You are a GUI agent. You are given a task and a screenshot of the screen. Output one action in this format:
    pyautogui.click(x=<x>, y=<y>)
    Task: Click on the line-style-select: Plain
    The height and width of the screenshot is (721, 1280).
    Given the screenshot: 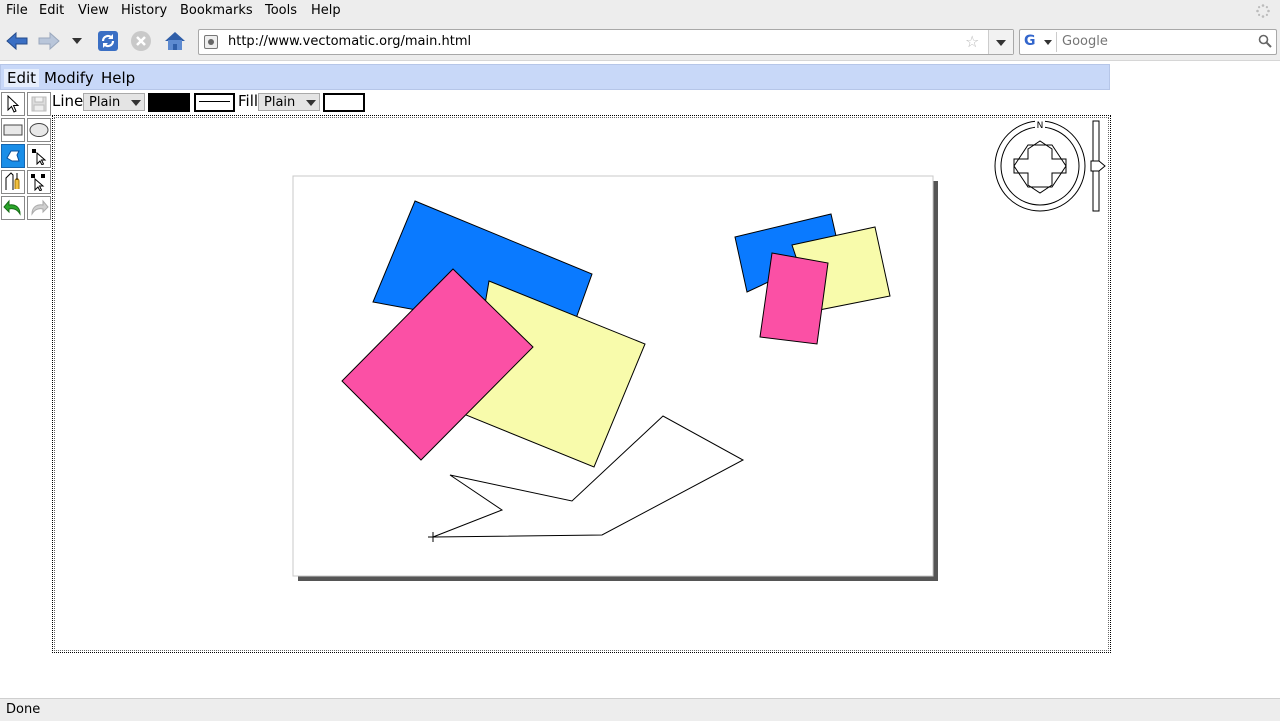 What is the action you would take?
    pyautogui.click(x=114, y=102)
    